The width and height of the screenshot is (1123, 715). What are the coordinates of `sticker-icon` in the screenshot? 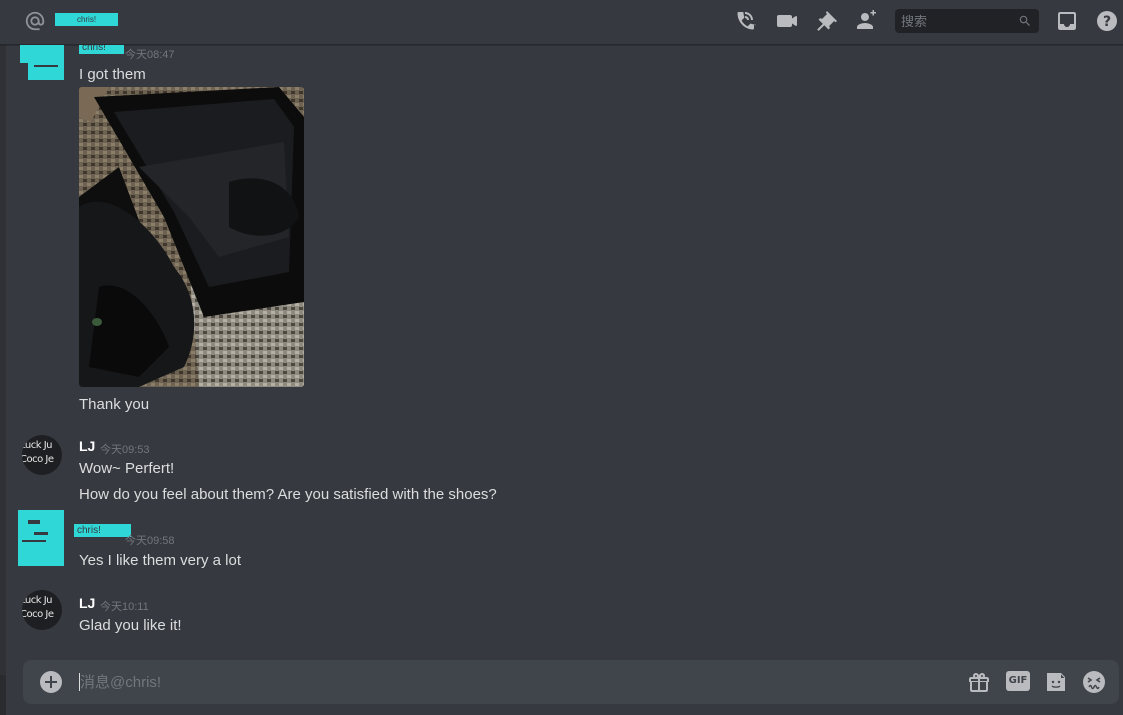 It's located at (1056, 682).